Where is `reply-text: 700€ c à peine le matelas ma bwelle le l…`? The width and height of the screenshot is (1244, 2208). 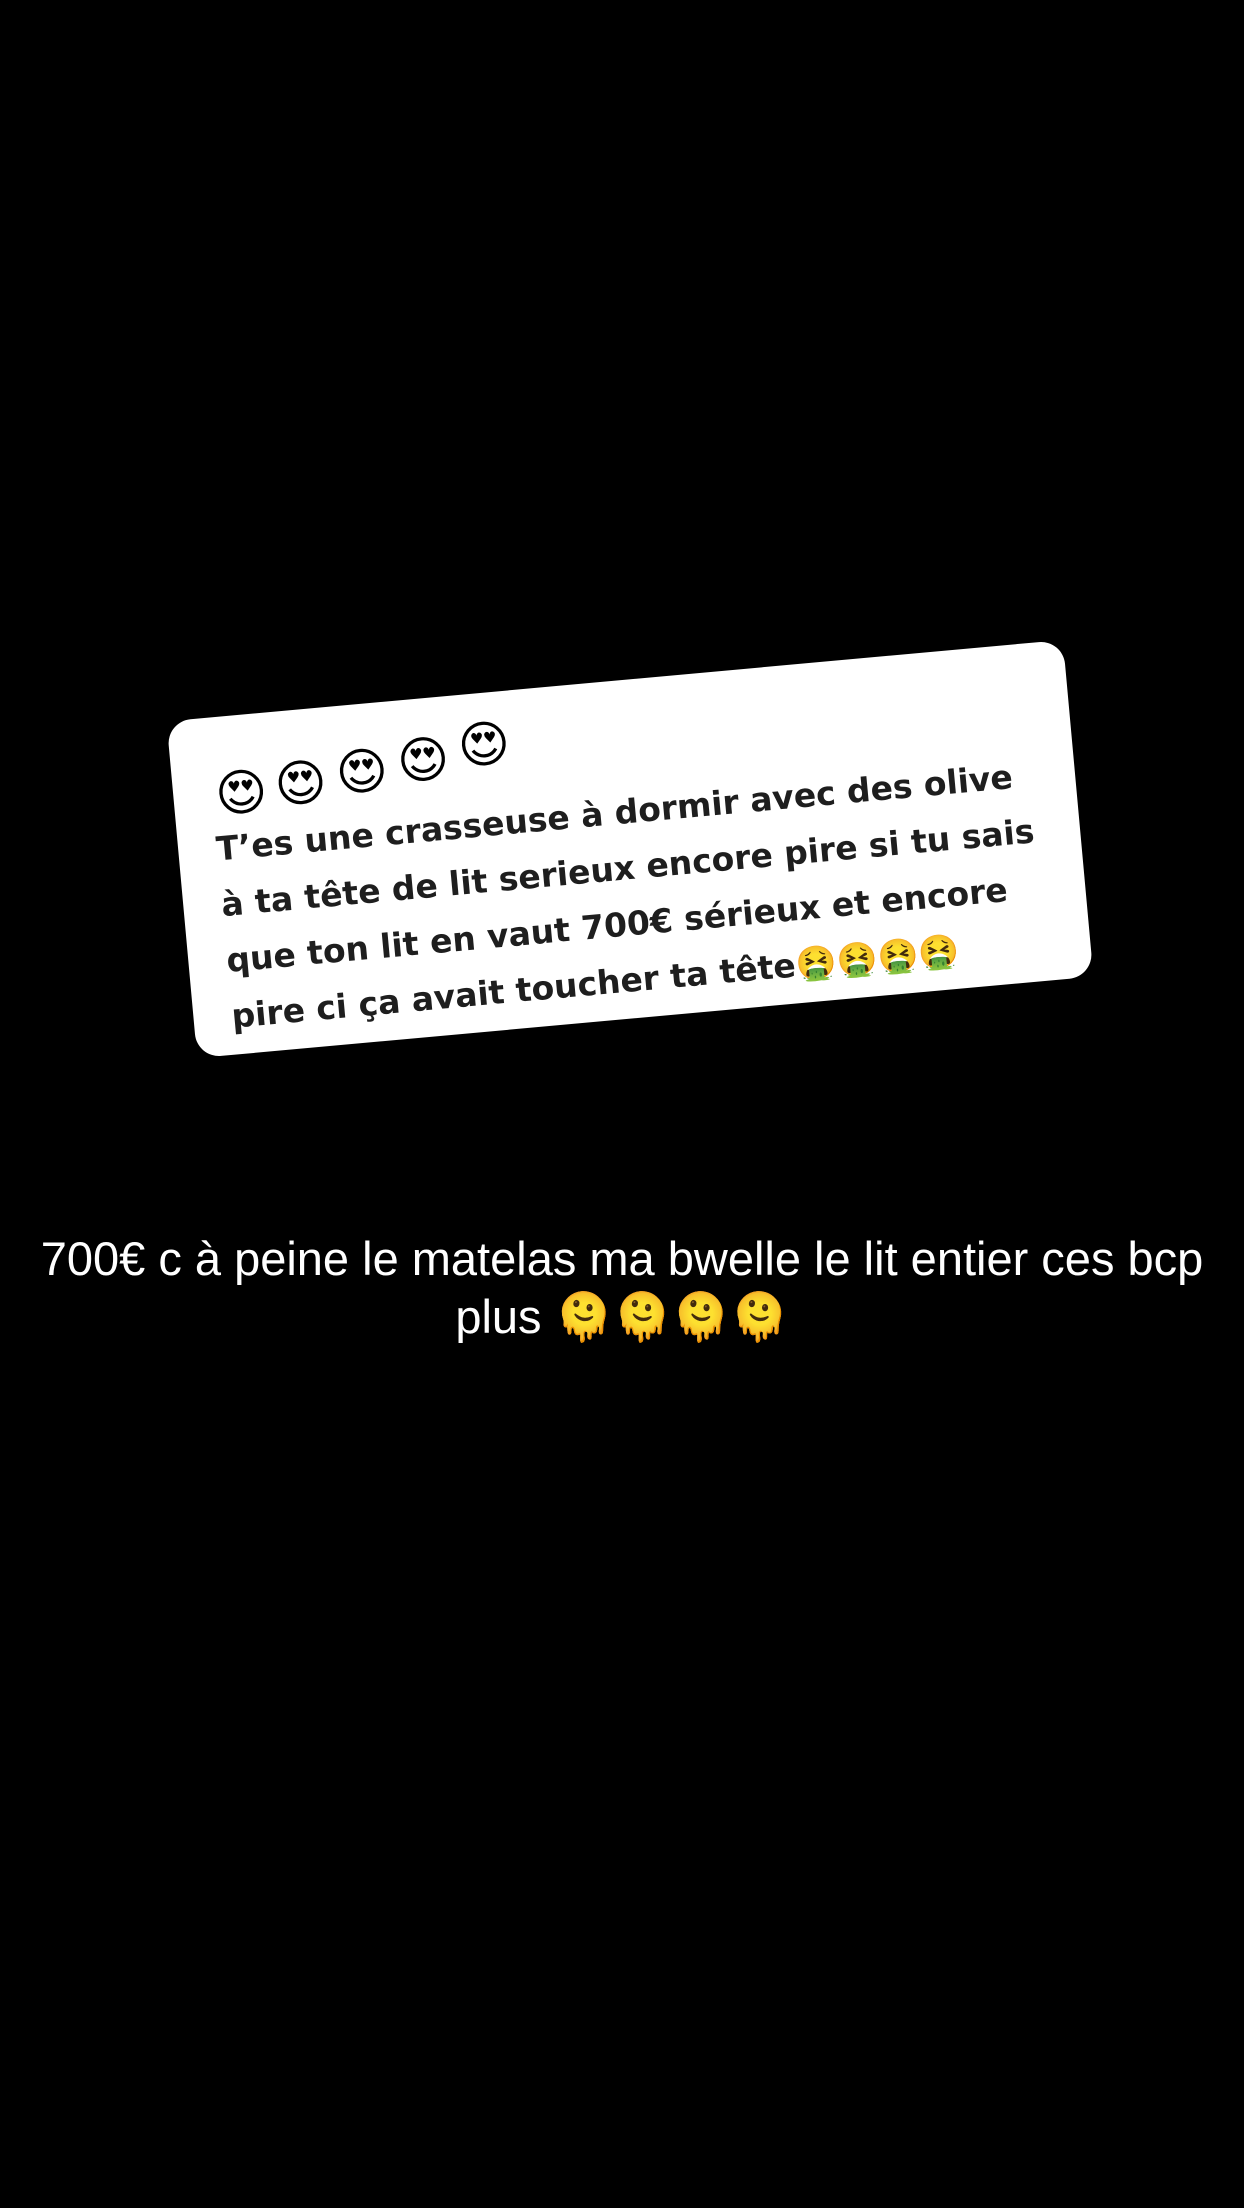 reply-text: 700€ c à peine le matelas ma bwelle le l… is located at coordinates (622, 1287).